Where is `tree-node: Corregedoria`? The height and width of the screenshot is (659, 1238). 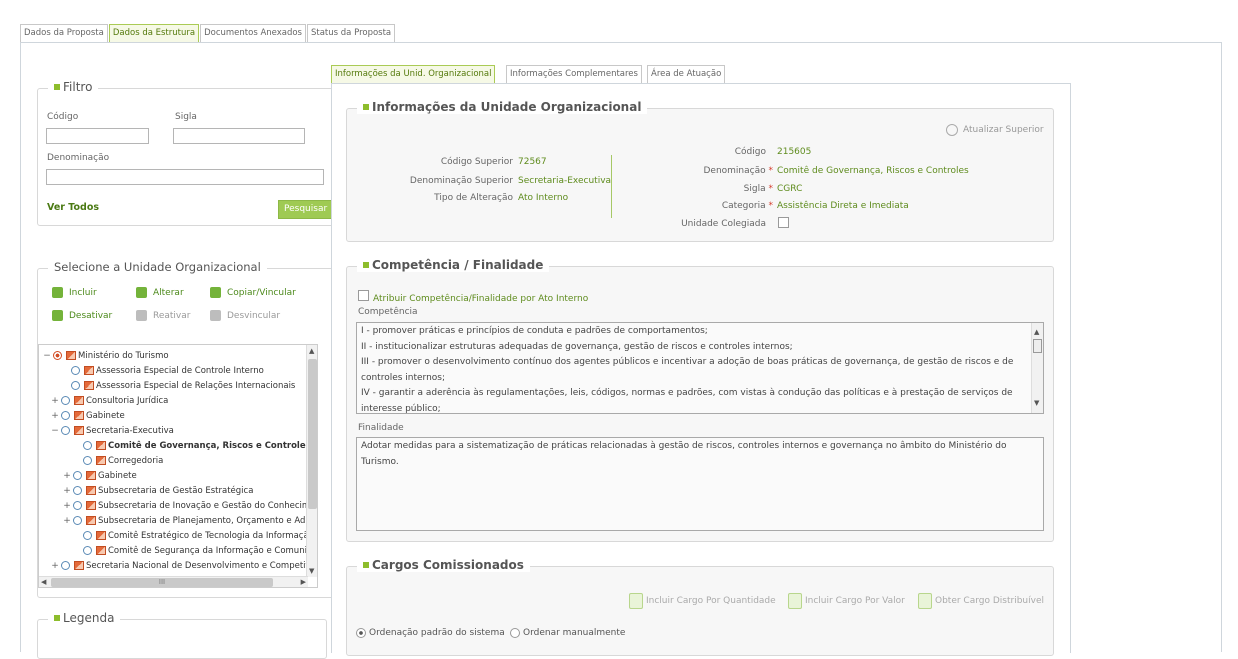 tree-node: Corregedoria is located at coordinates (118, 460).